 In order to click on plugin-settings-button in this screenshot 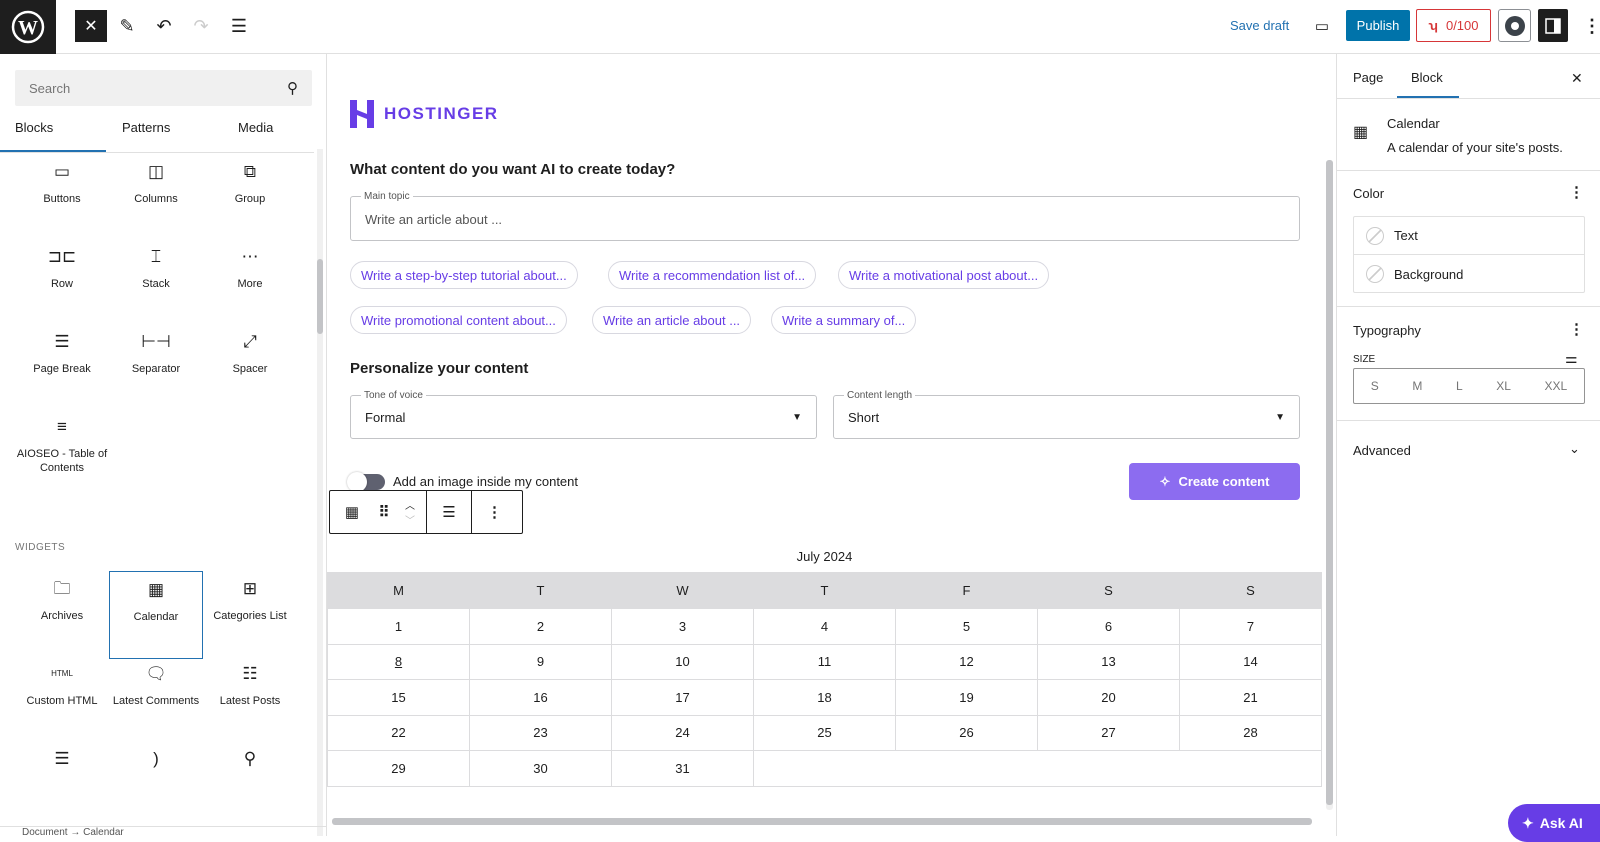, I will do `click(1514, 25)`.